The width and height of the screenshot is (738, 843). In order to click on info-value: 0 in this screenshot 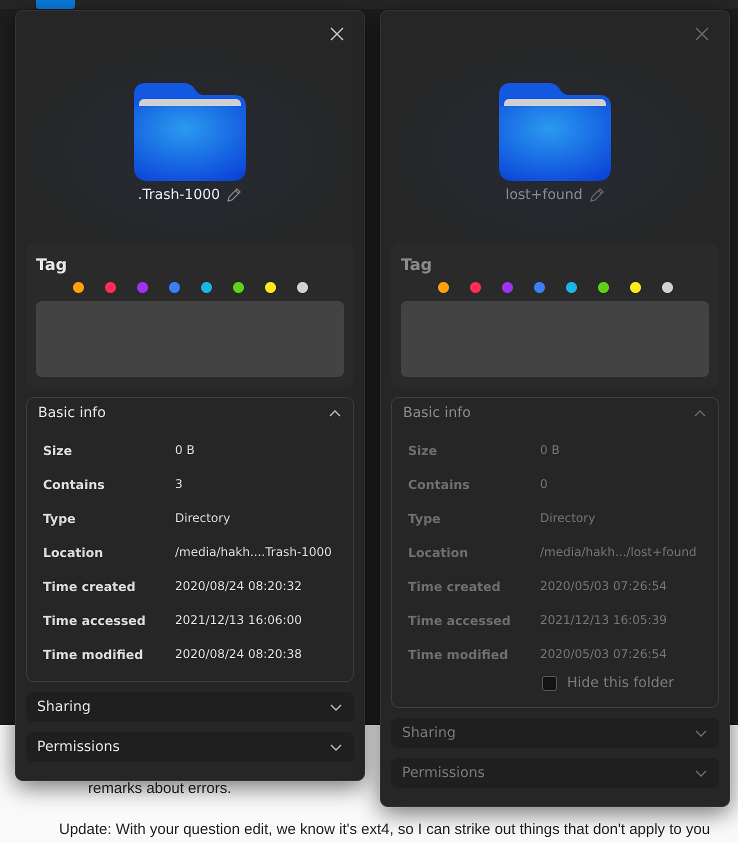, I will do `click(544, 484)`.